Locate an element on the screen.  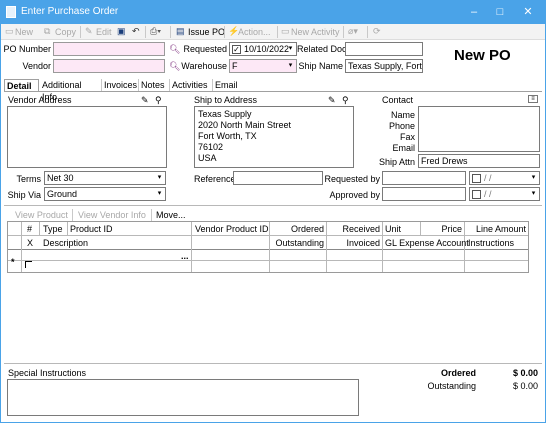
col-invoiced: Invoiced is located at coordinates (363, 243).